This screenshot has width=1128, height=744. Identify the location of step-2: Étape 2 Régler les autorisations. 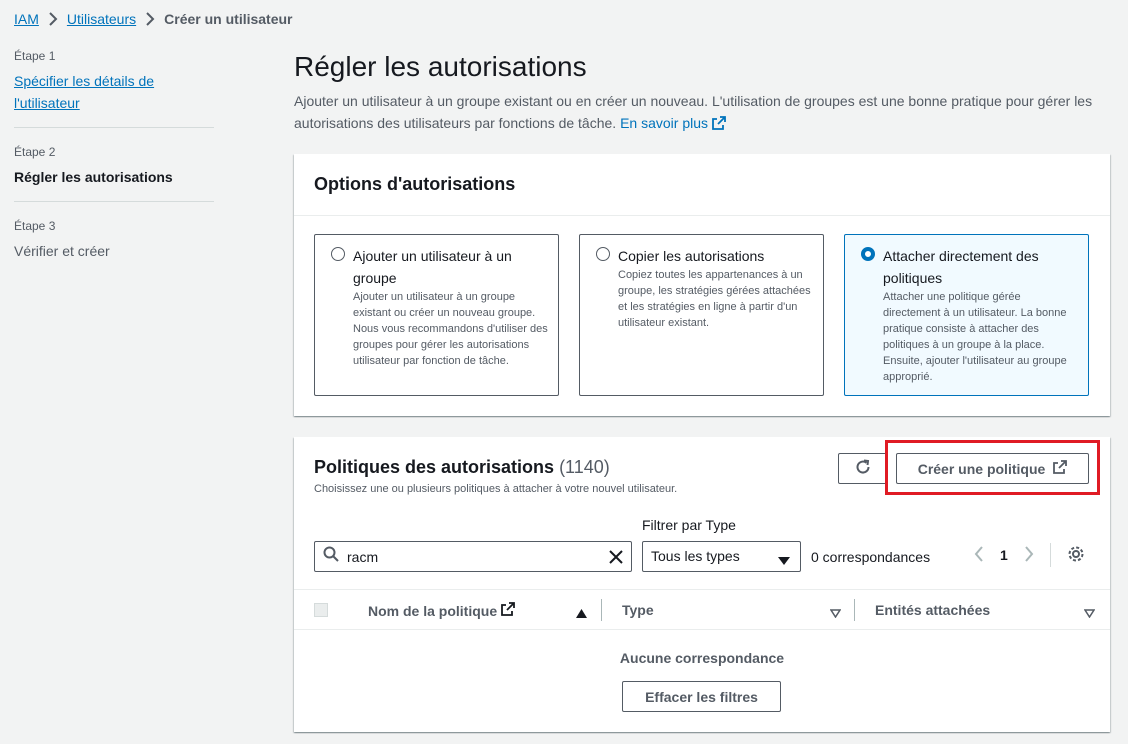
(114, 164).